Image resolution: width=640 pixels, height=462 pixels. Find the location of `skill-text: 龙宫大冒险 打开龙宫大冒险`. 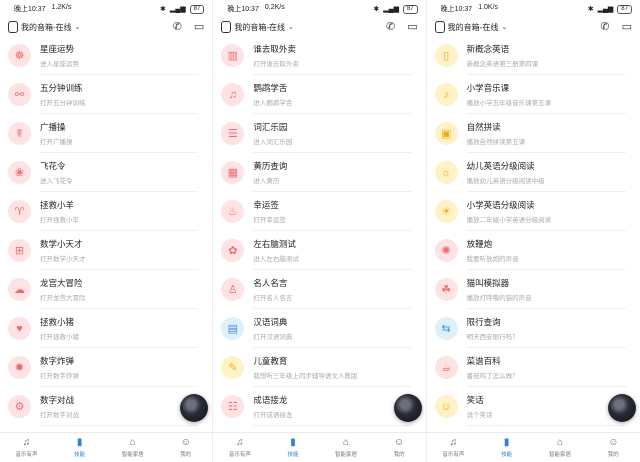

skill-text: 龙宫大冒险 打开龙宫大冒险 is located at coordinates (63, 289).